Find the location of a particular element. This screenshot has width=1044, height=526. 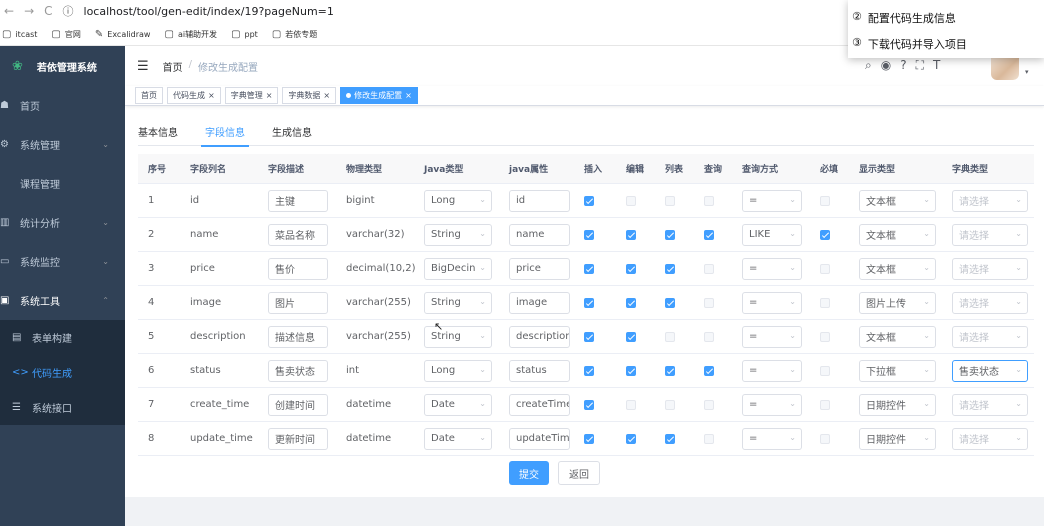

sidebar-item: ⚙ 系统管理 ⌄ is located at coordinates (62, 144).